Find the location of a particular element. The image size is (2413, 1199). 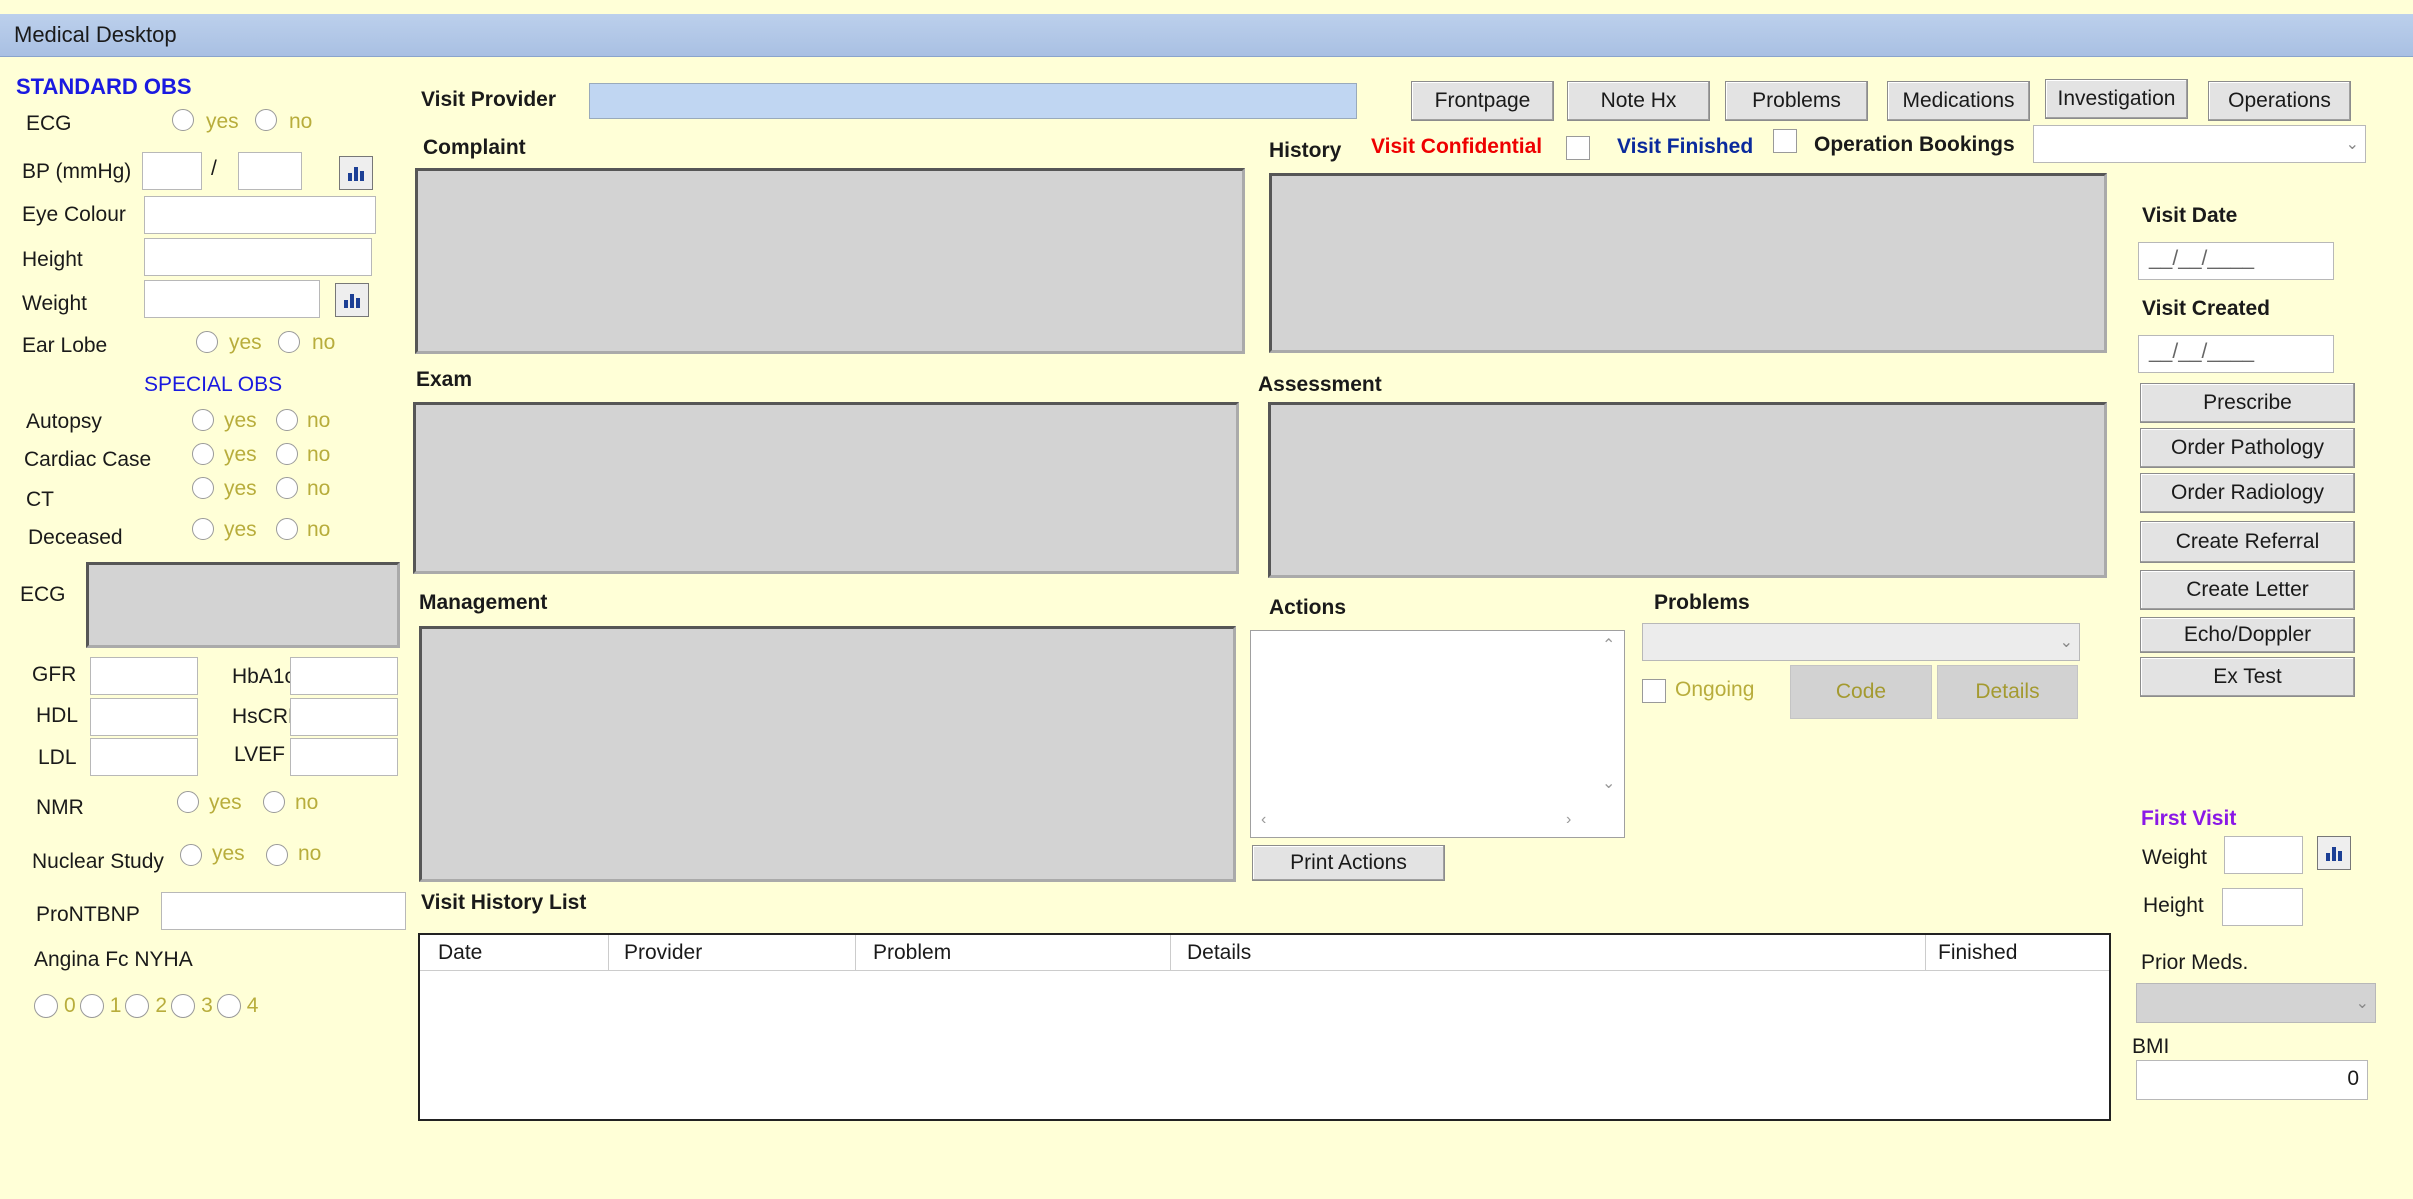

column-header-provider: Provider is located at coordinates (663, 953).